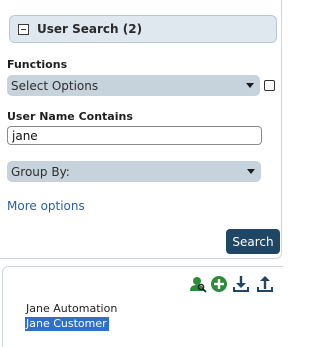  What do you see at coordinates (90, 29) in the screenshot?
I see `section-title: User Search (2)` at bounding box center [90, 29].